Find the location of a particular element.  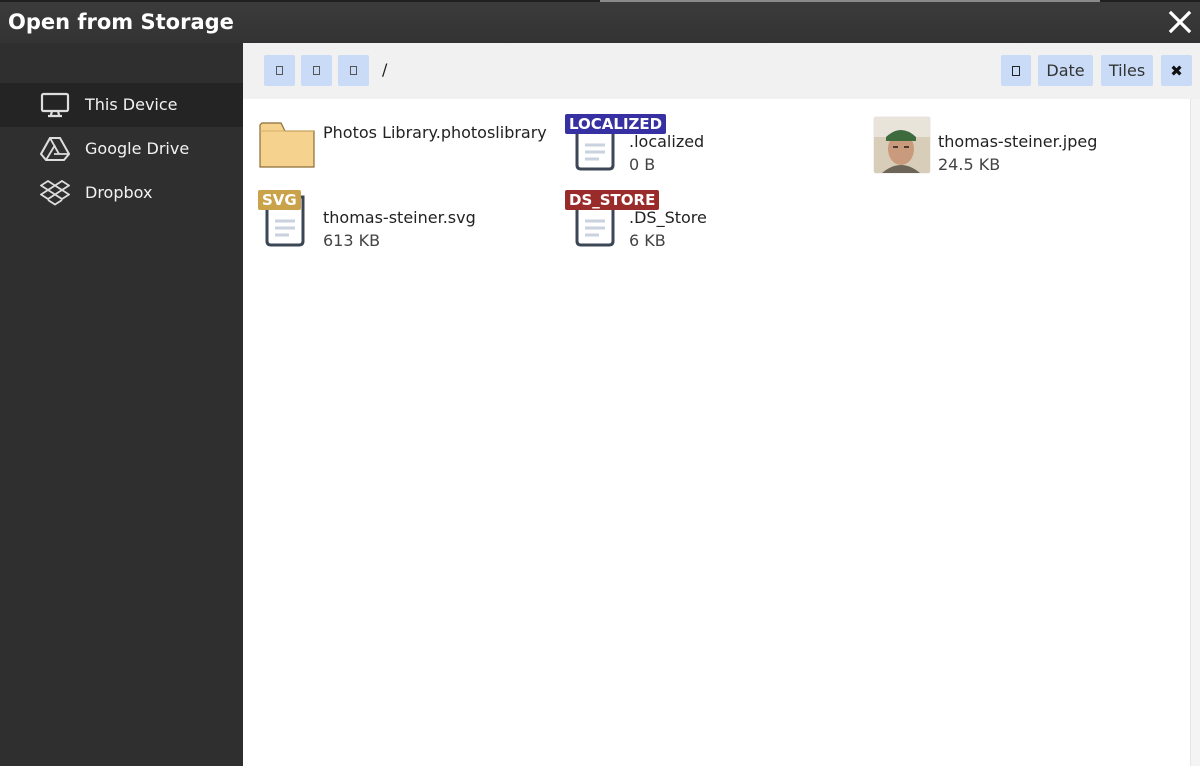

person-photo-icon is located at coordinates (902, 145).